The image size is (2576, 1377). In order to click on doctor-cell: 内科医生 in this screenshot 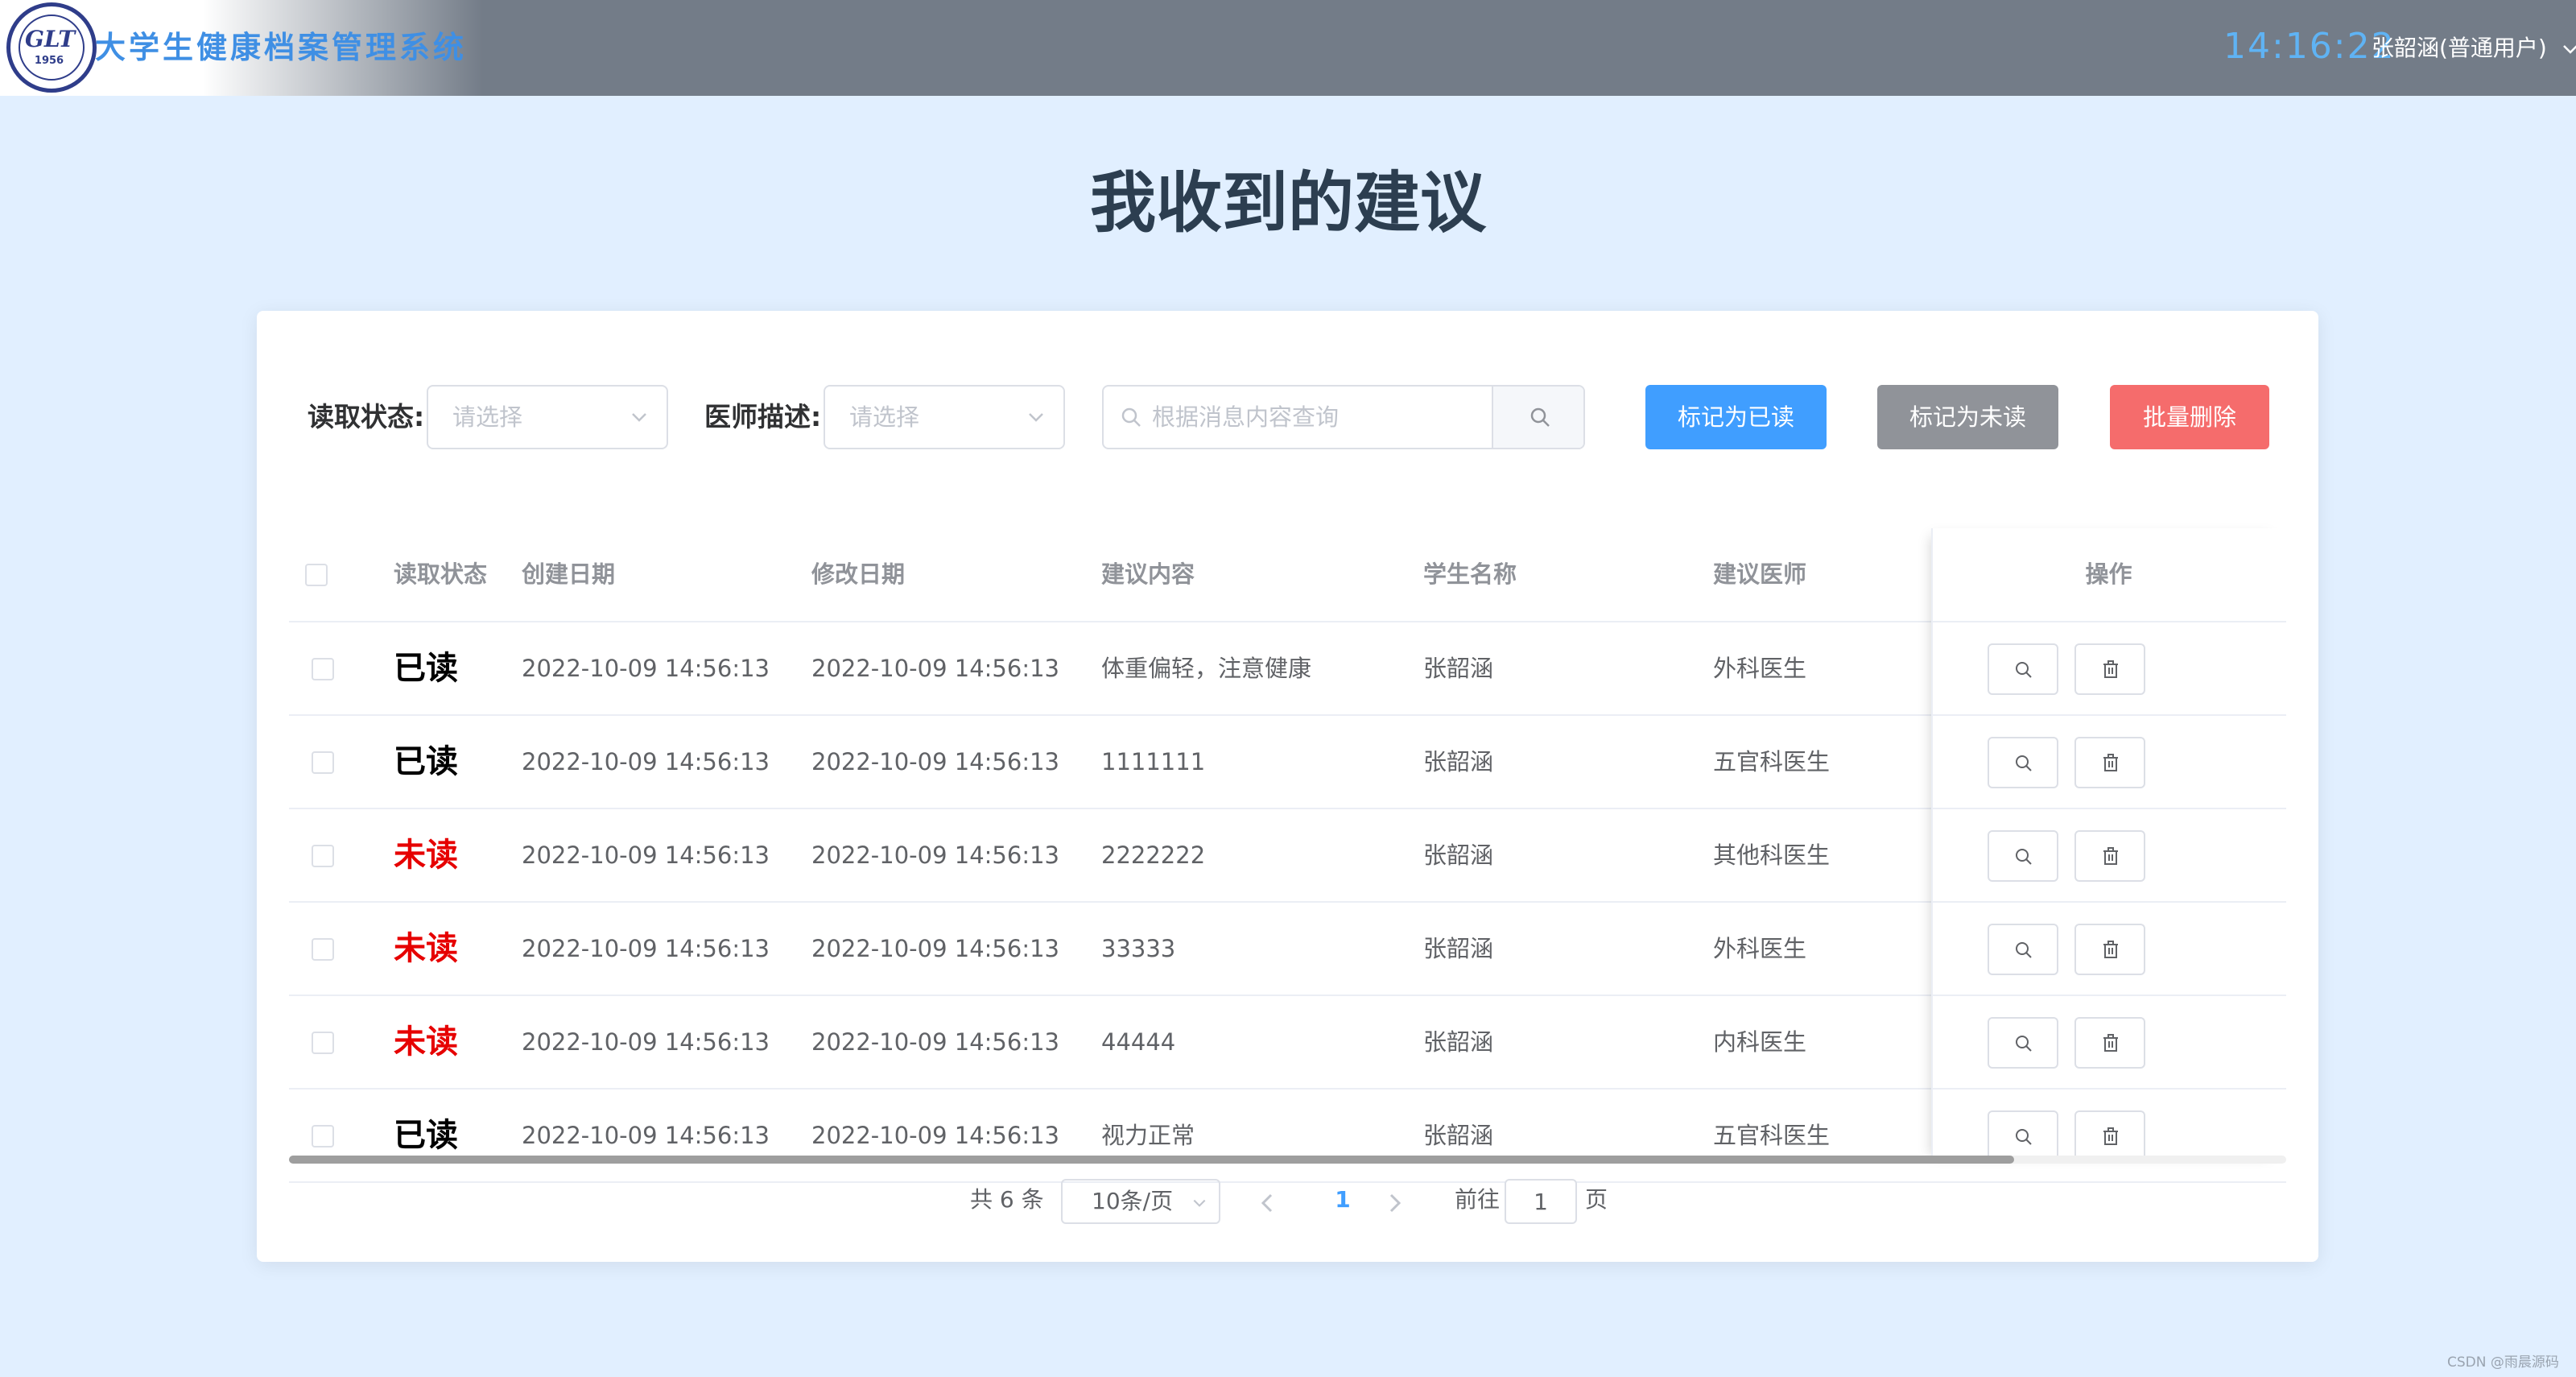, I will do `click(1760, 1042)`.